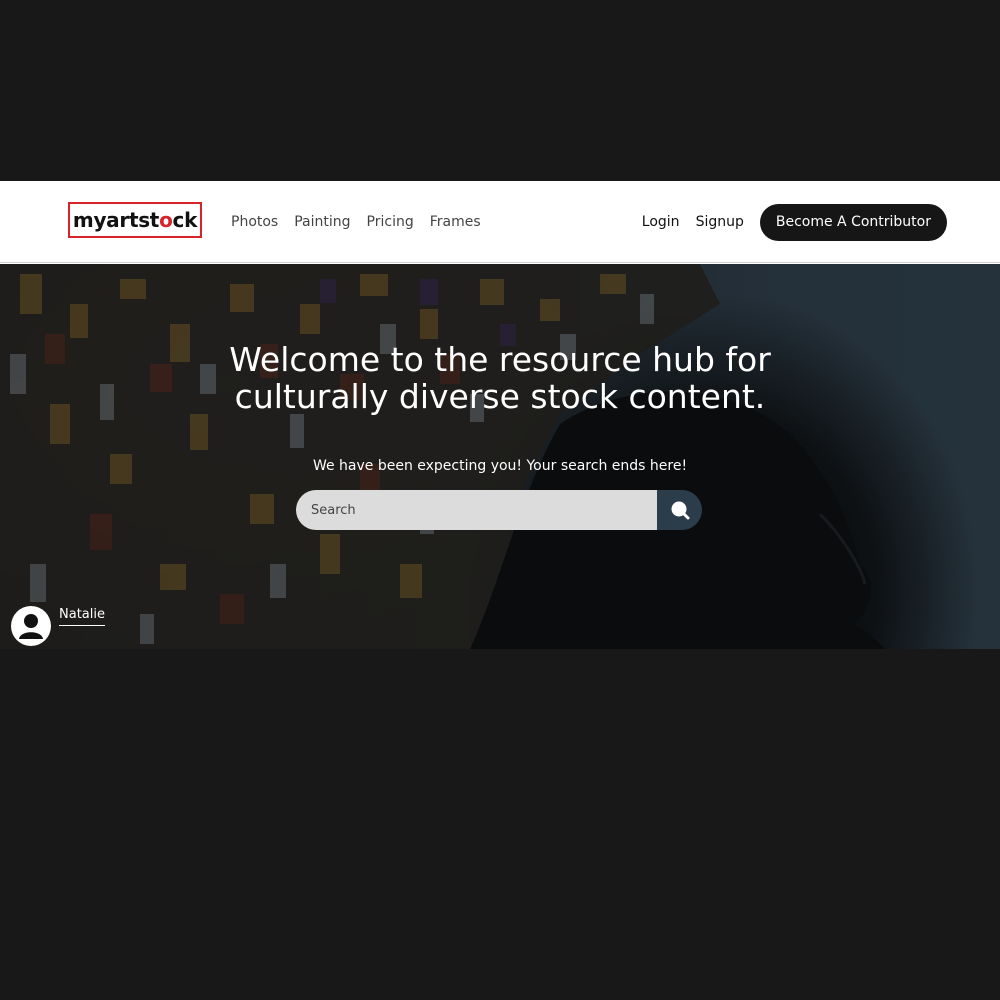 This screenshot has height=1000, width=1000. Describe the element at coordinates (476, 510) in the screenshot. I see `search-input` at that location.